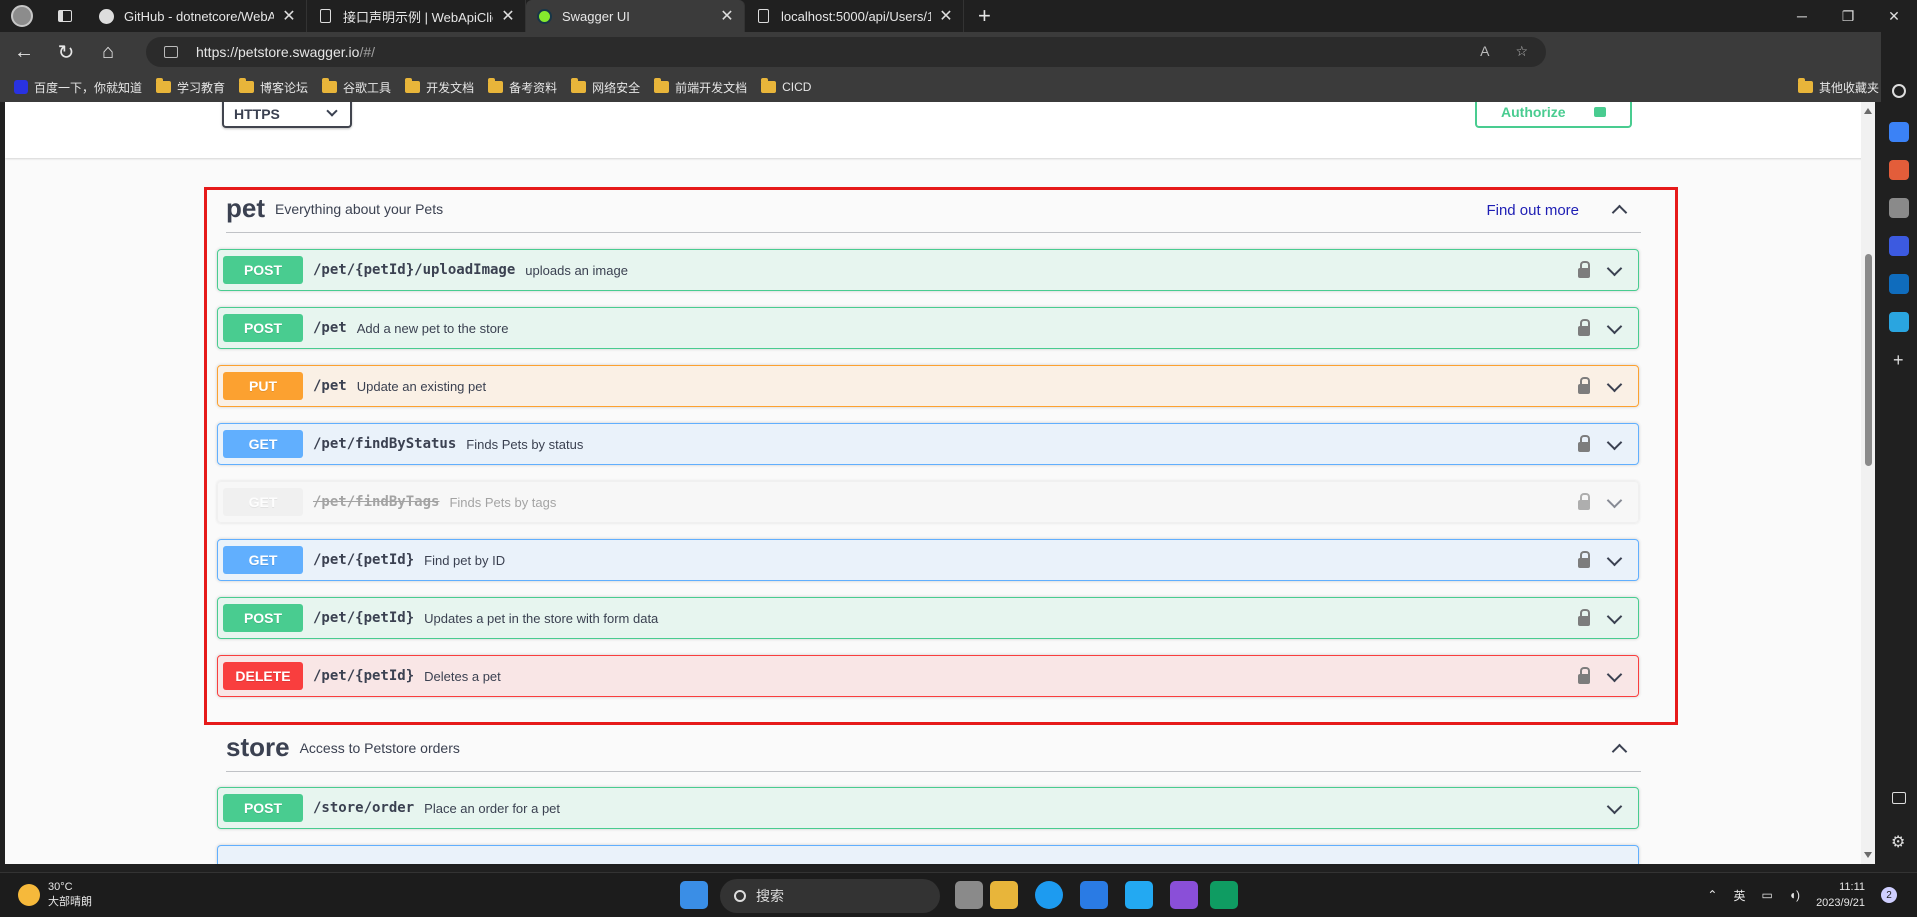 Image resolution: width=1917 pixels, height=917 pixels. Describe the element at coordinates (1868, 483) in the screenshot. I see `page-scrollbar` at that location.